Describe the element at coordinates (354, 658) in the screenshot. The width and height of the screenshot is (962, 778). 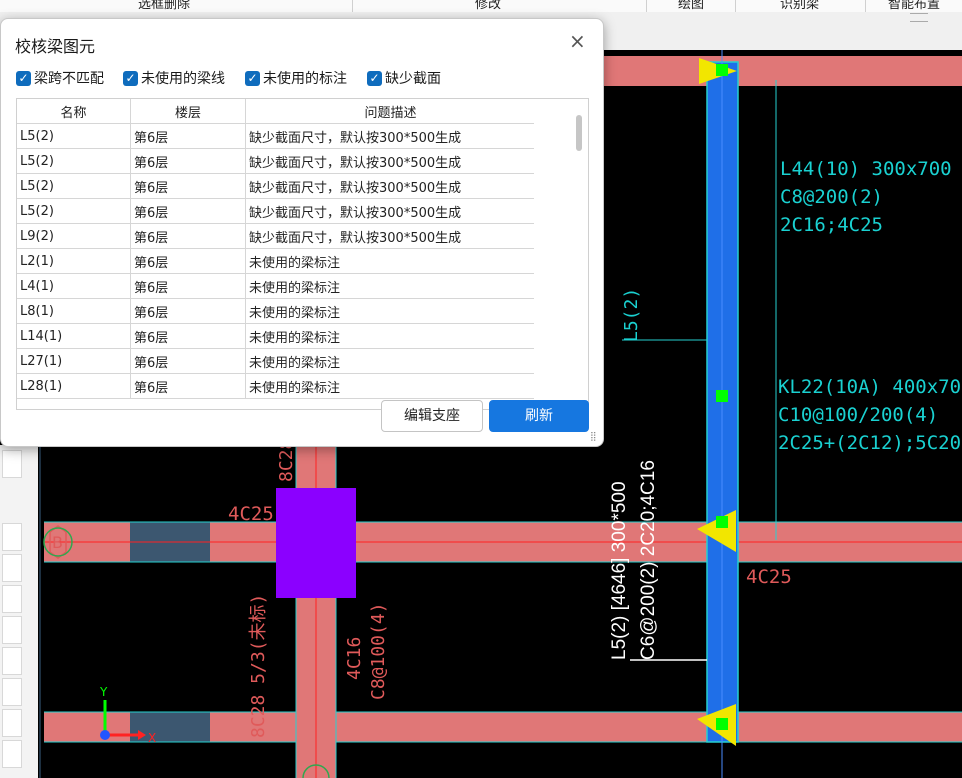
I see `rebar-label: 4C16` at that location.